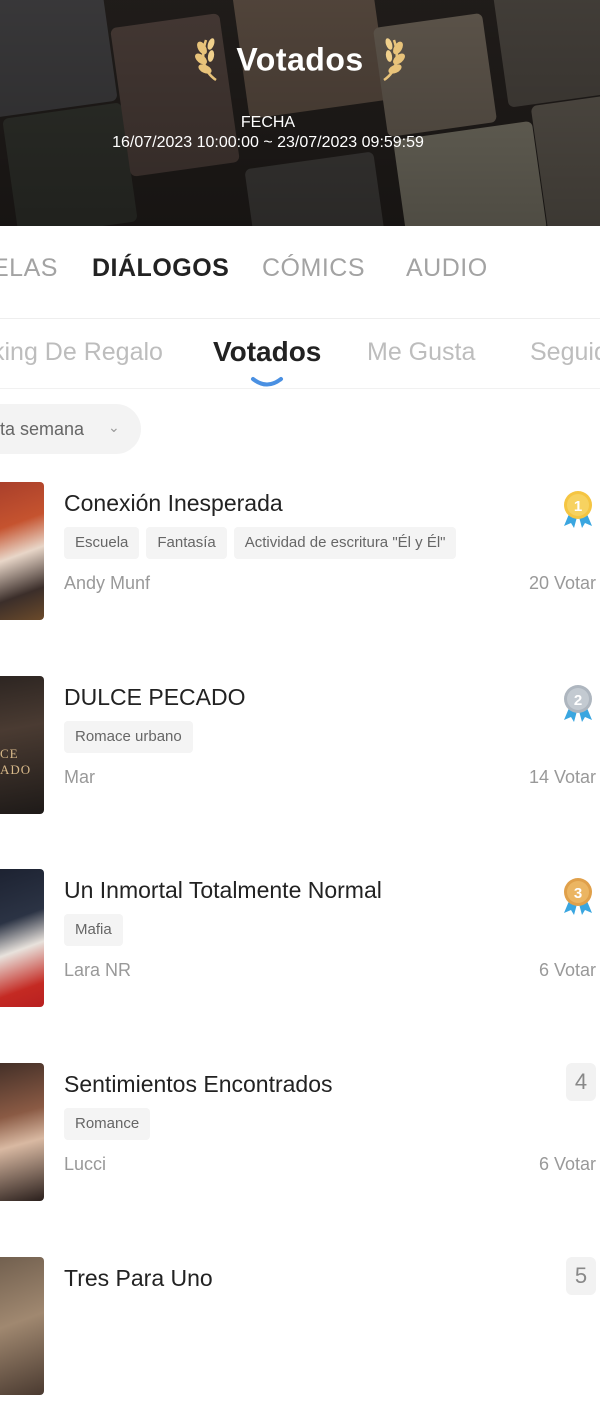 The height and width of the screenshot is (1407, 600). I want to click on ranking-subtabs: king De Regalo Votados Me Gusta Seguid, so click(300, 354).